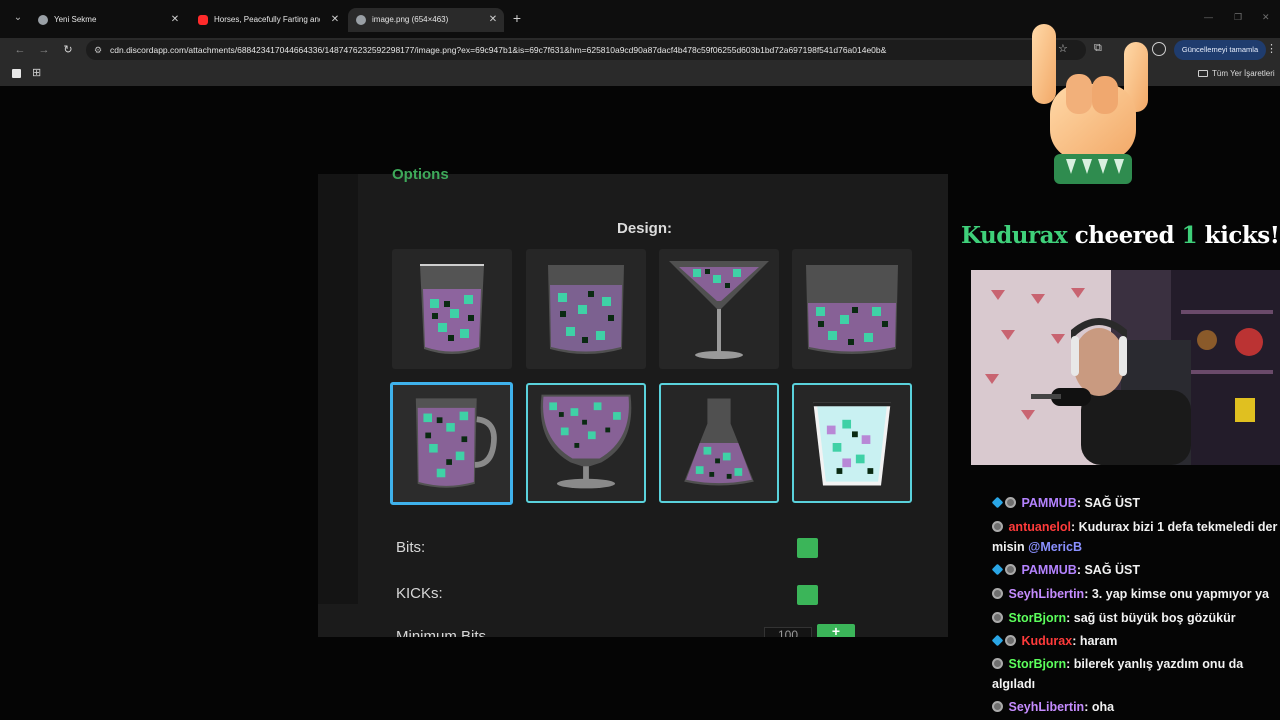  I want to click on design-card-martini, so click(719, 309).